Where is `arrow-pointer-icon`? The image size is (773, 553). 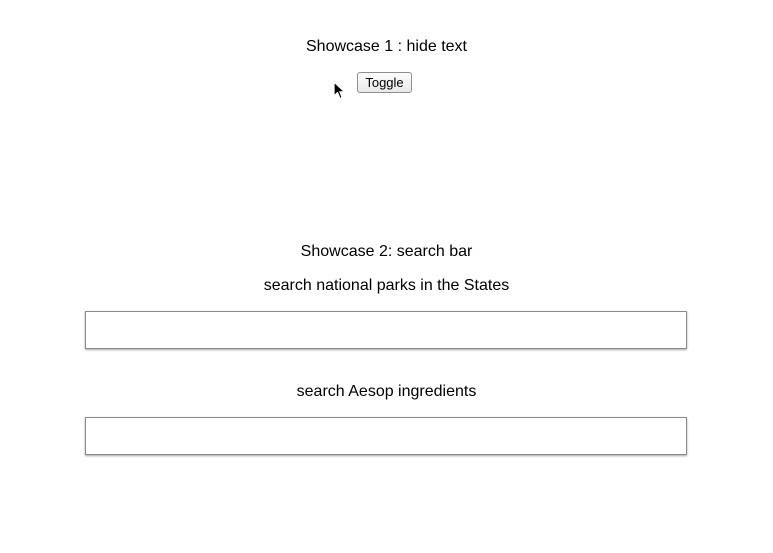
arrow-pointer-icon is located at coordinates (339, 90).